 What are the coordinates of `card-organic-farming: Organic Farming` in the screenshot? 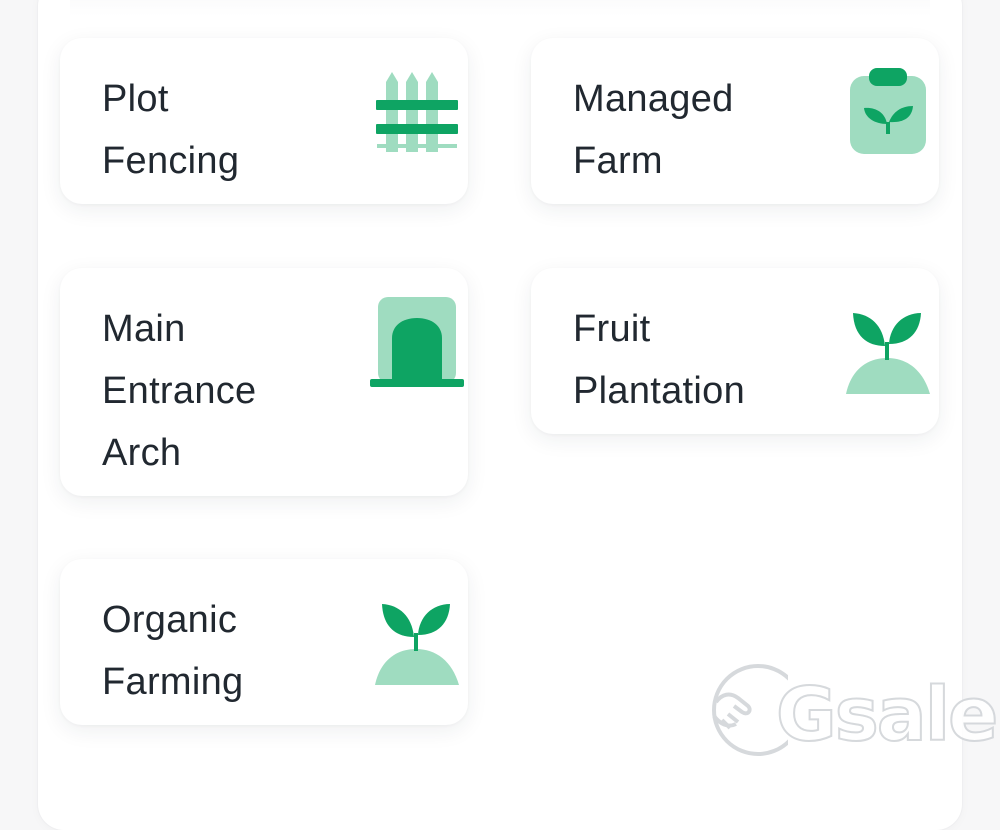 It's located at (264, 642).